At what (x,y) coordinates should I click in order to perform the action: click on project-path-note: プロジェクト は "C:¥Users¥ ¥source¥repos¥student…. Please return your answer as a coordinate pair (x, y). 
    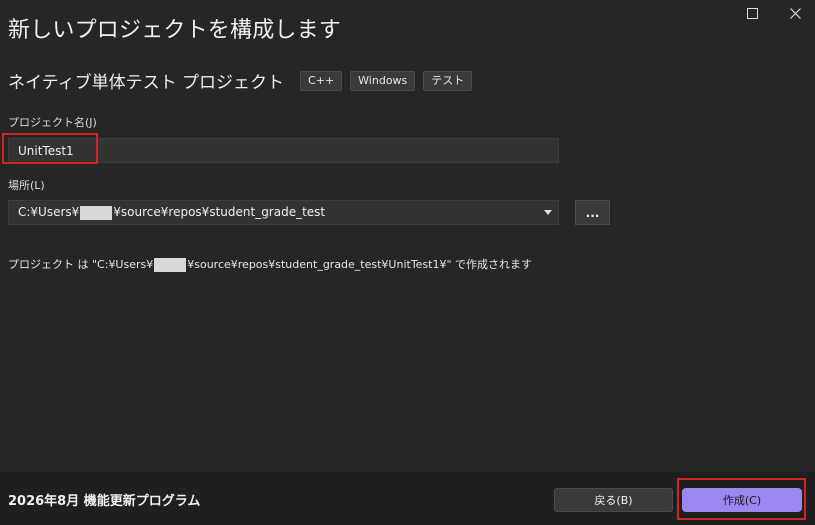
    Looking at the image, I should click on (270, 264).